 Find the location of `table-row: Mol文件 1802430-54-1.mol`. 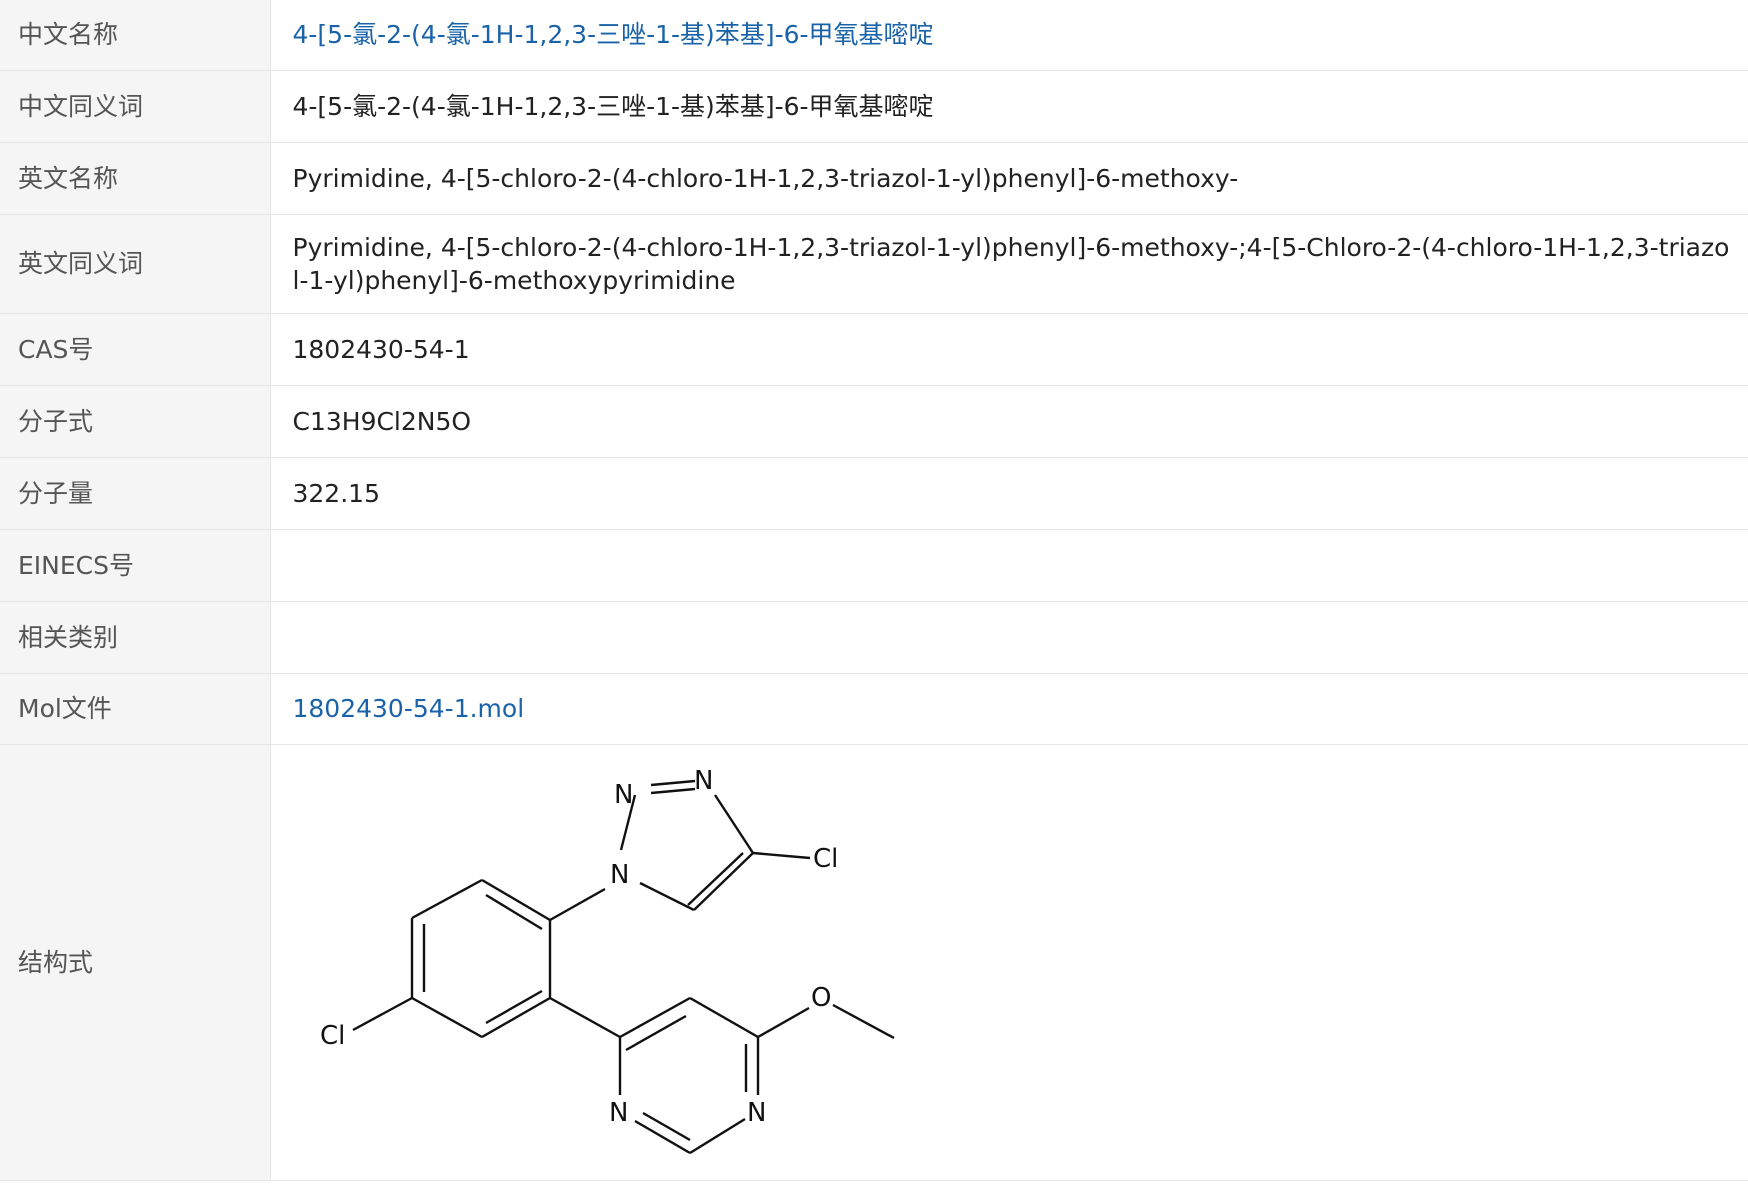

table-row: Mol文件 1802430-54-1.mol is located at coordinates (874, 709).